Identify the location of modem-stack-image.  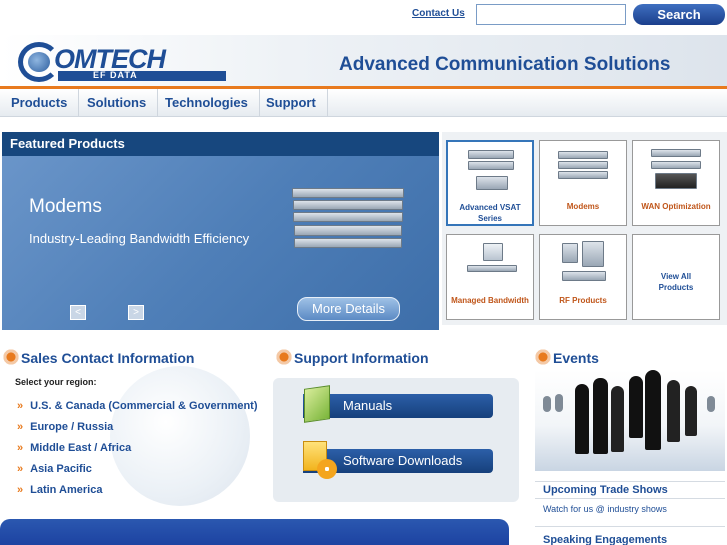
(348, 219).